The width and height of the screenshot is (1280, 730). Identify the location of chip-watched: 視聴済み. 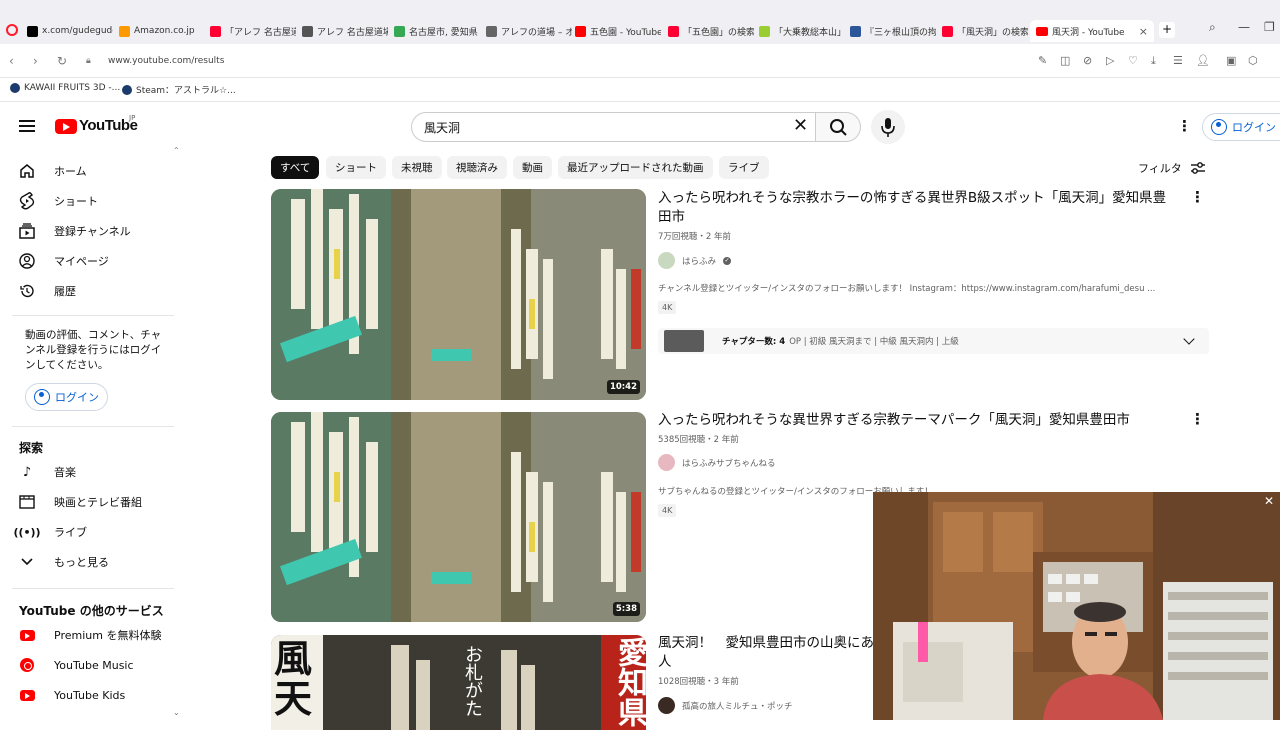
(477, 167).